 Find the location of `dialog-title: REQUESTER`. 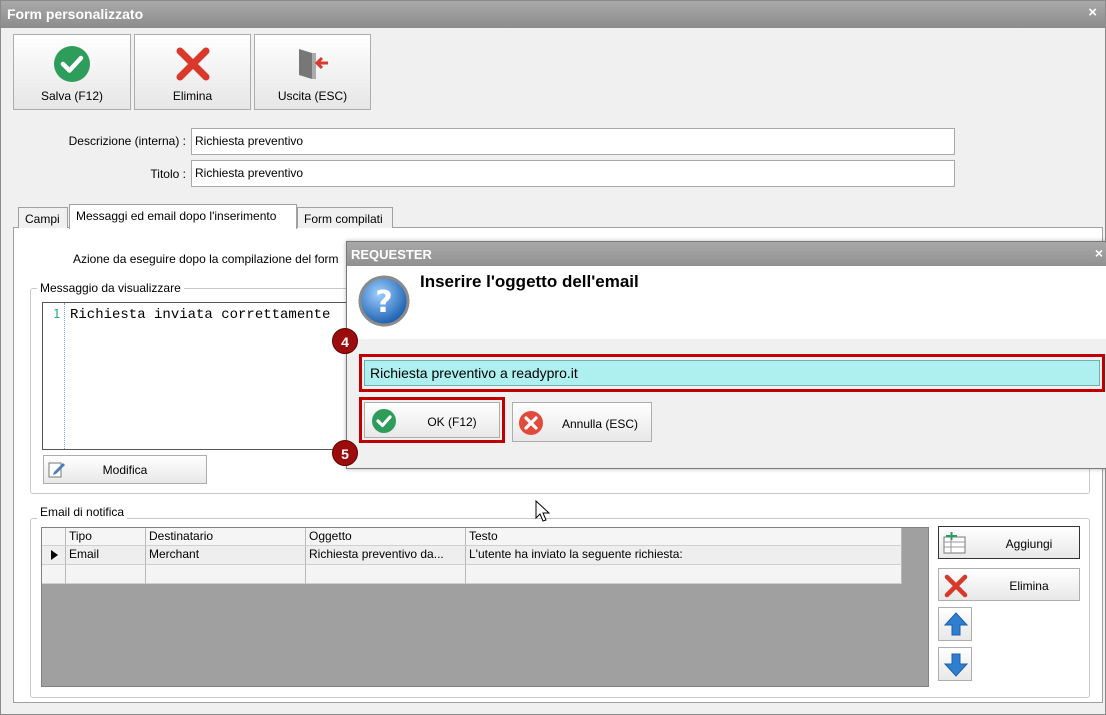

dialog-title: REQUESTER is located at coordinates (391, 254).